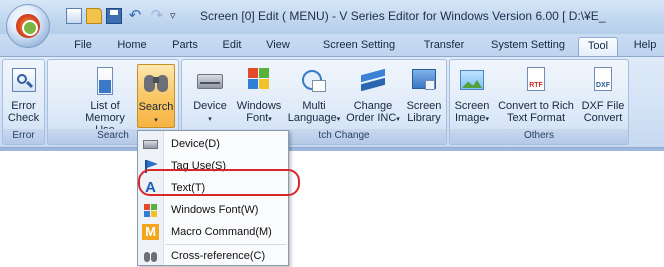 This screenshot has width=664, height=267. Describe the element at coordinates (156, 120) in the screenshot. I see `search-dropdown-arrow-icon: ▾` at that location.